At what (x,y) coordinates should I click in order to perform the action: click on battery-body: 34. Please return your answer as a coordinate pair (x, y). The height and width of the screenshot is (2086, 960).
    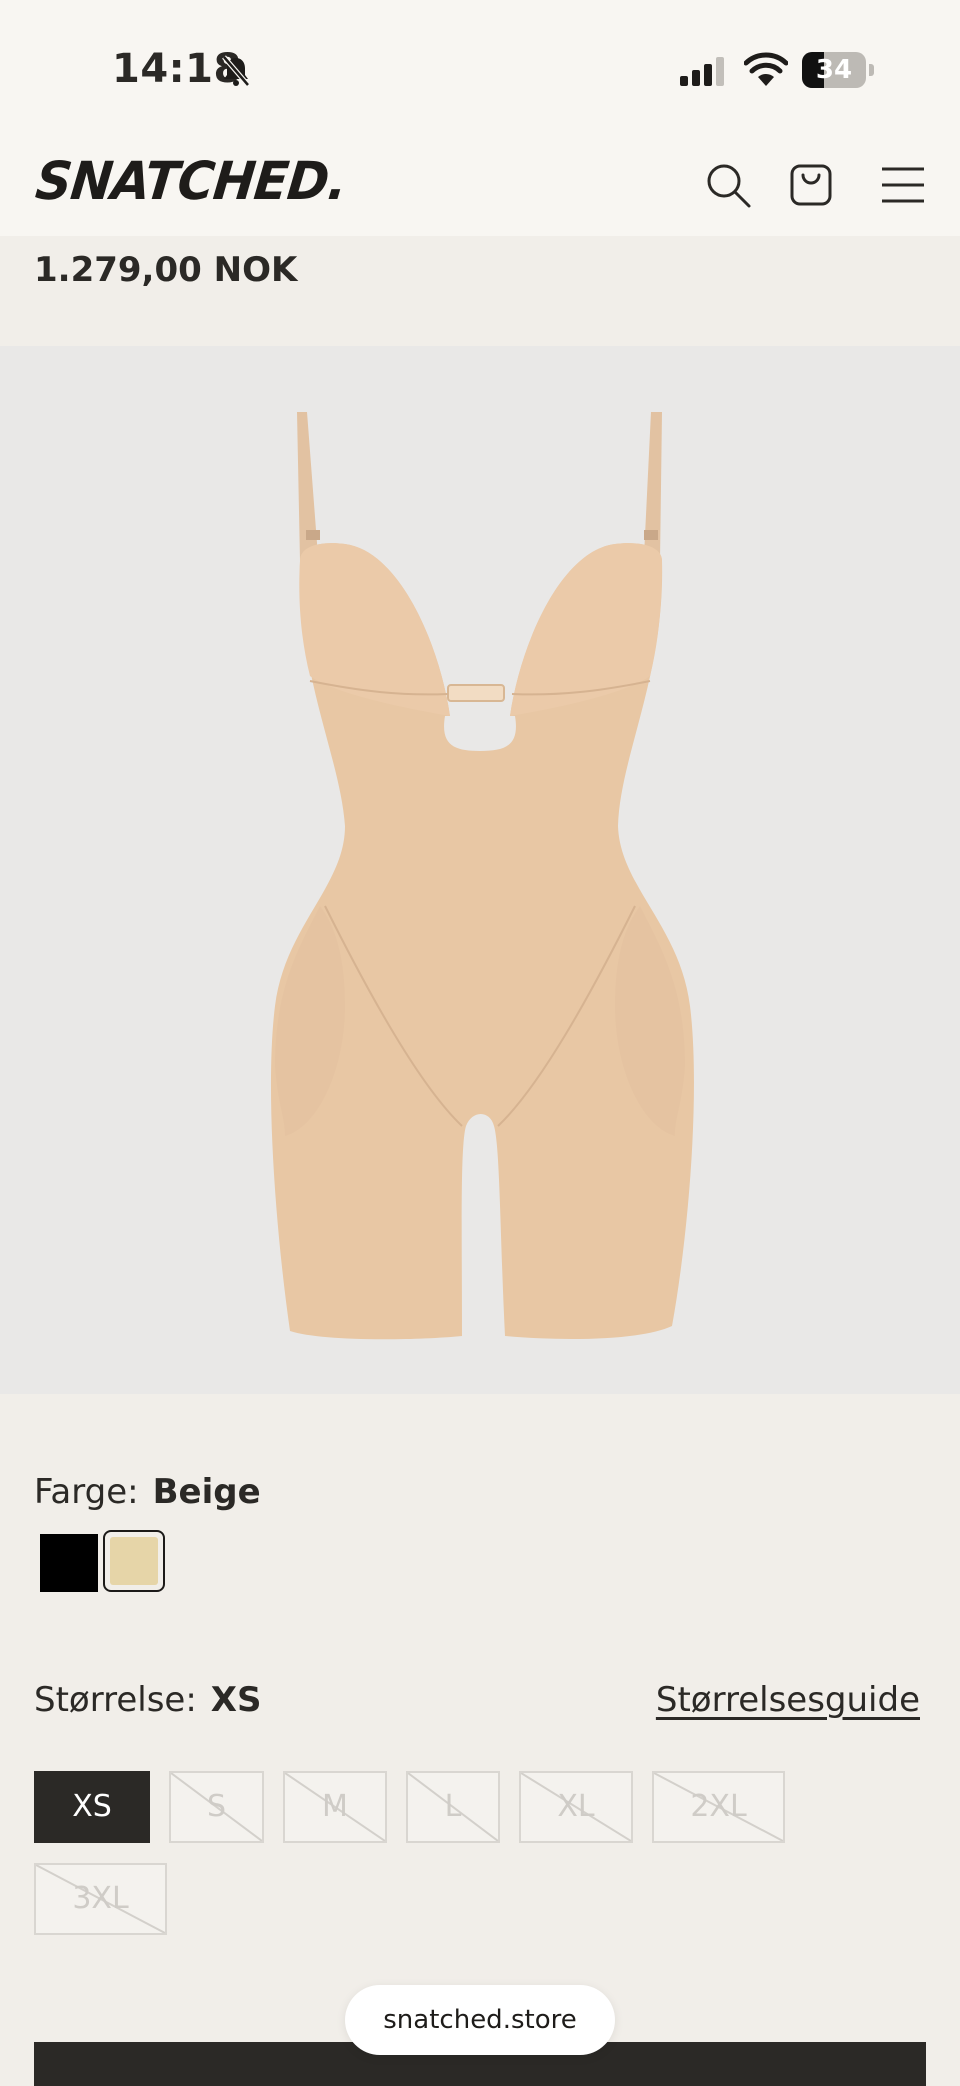
    Looking at the image, I should click on (834, 70).